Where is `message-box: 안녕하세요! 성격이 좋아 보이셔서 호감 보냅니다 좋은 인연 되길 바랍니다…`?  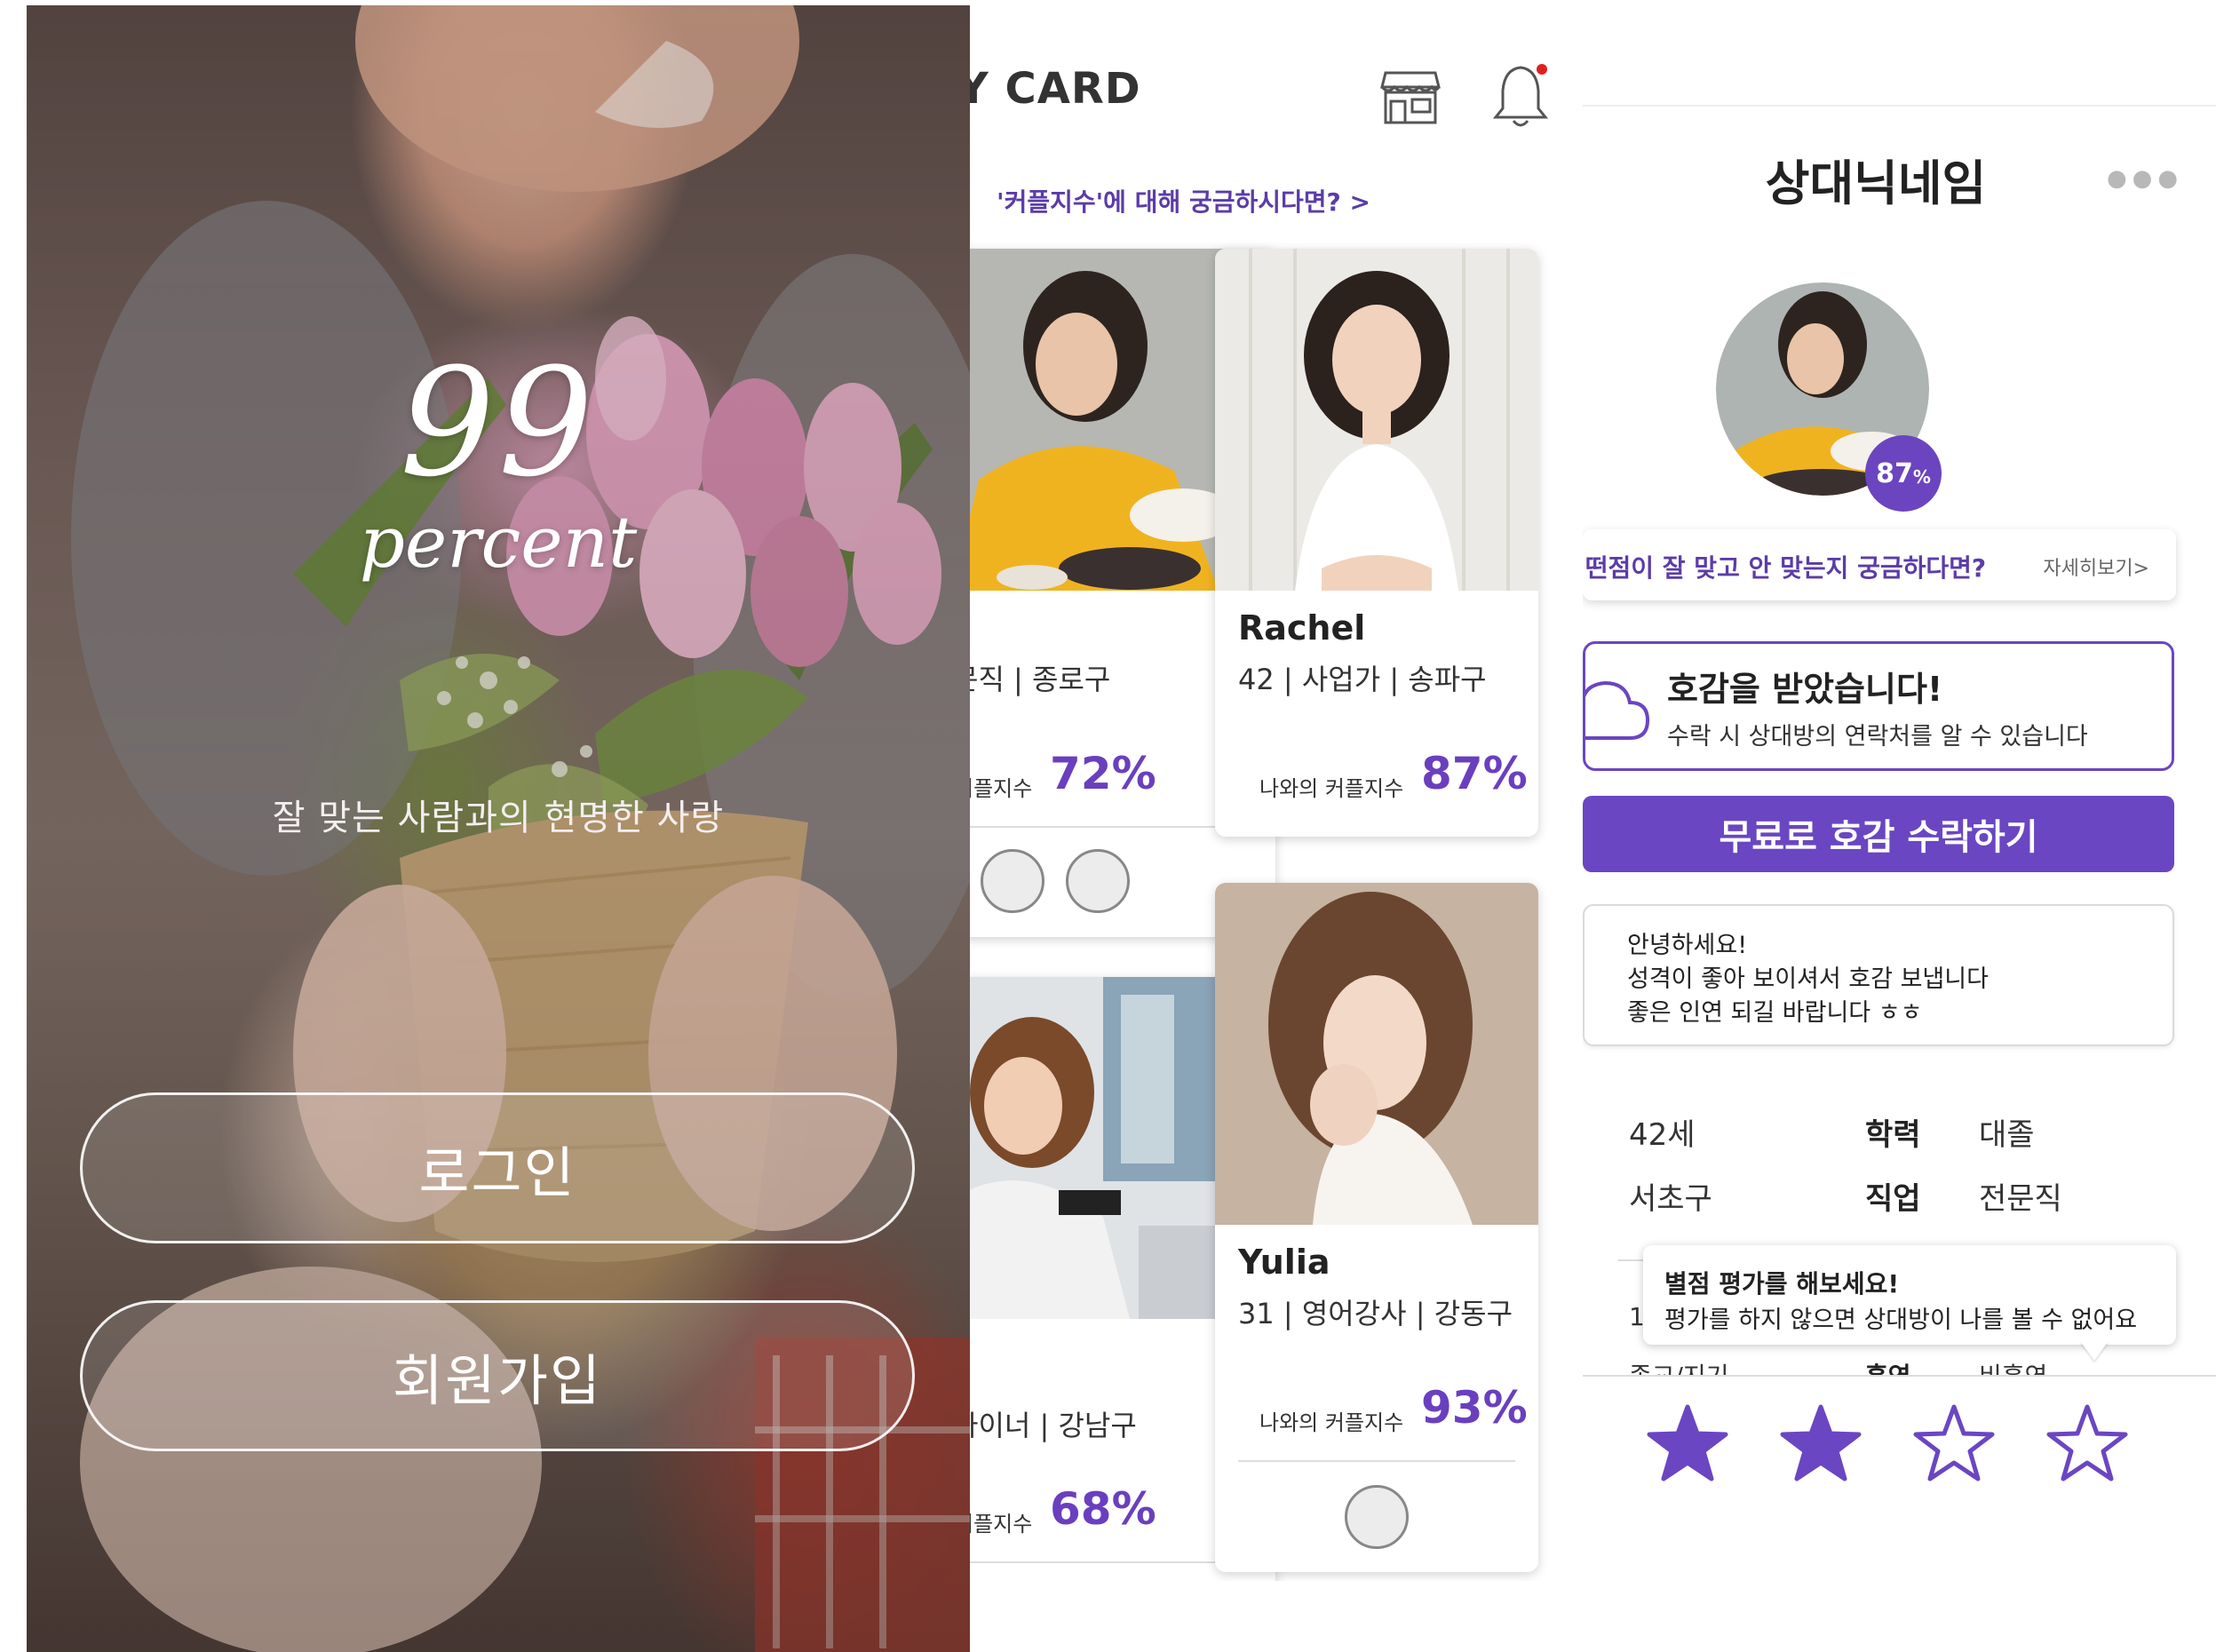 message-box: 안녕하세요! 성격이 좋아 보이셔서 호감 보냅니다 좋은 인연 되길 바랍니다… is located at coordinates (1878, 975).